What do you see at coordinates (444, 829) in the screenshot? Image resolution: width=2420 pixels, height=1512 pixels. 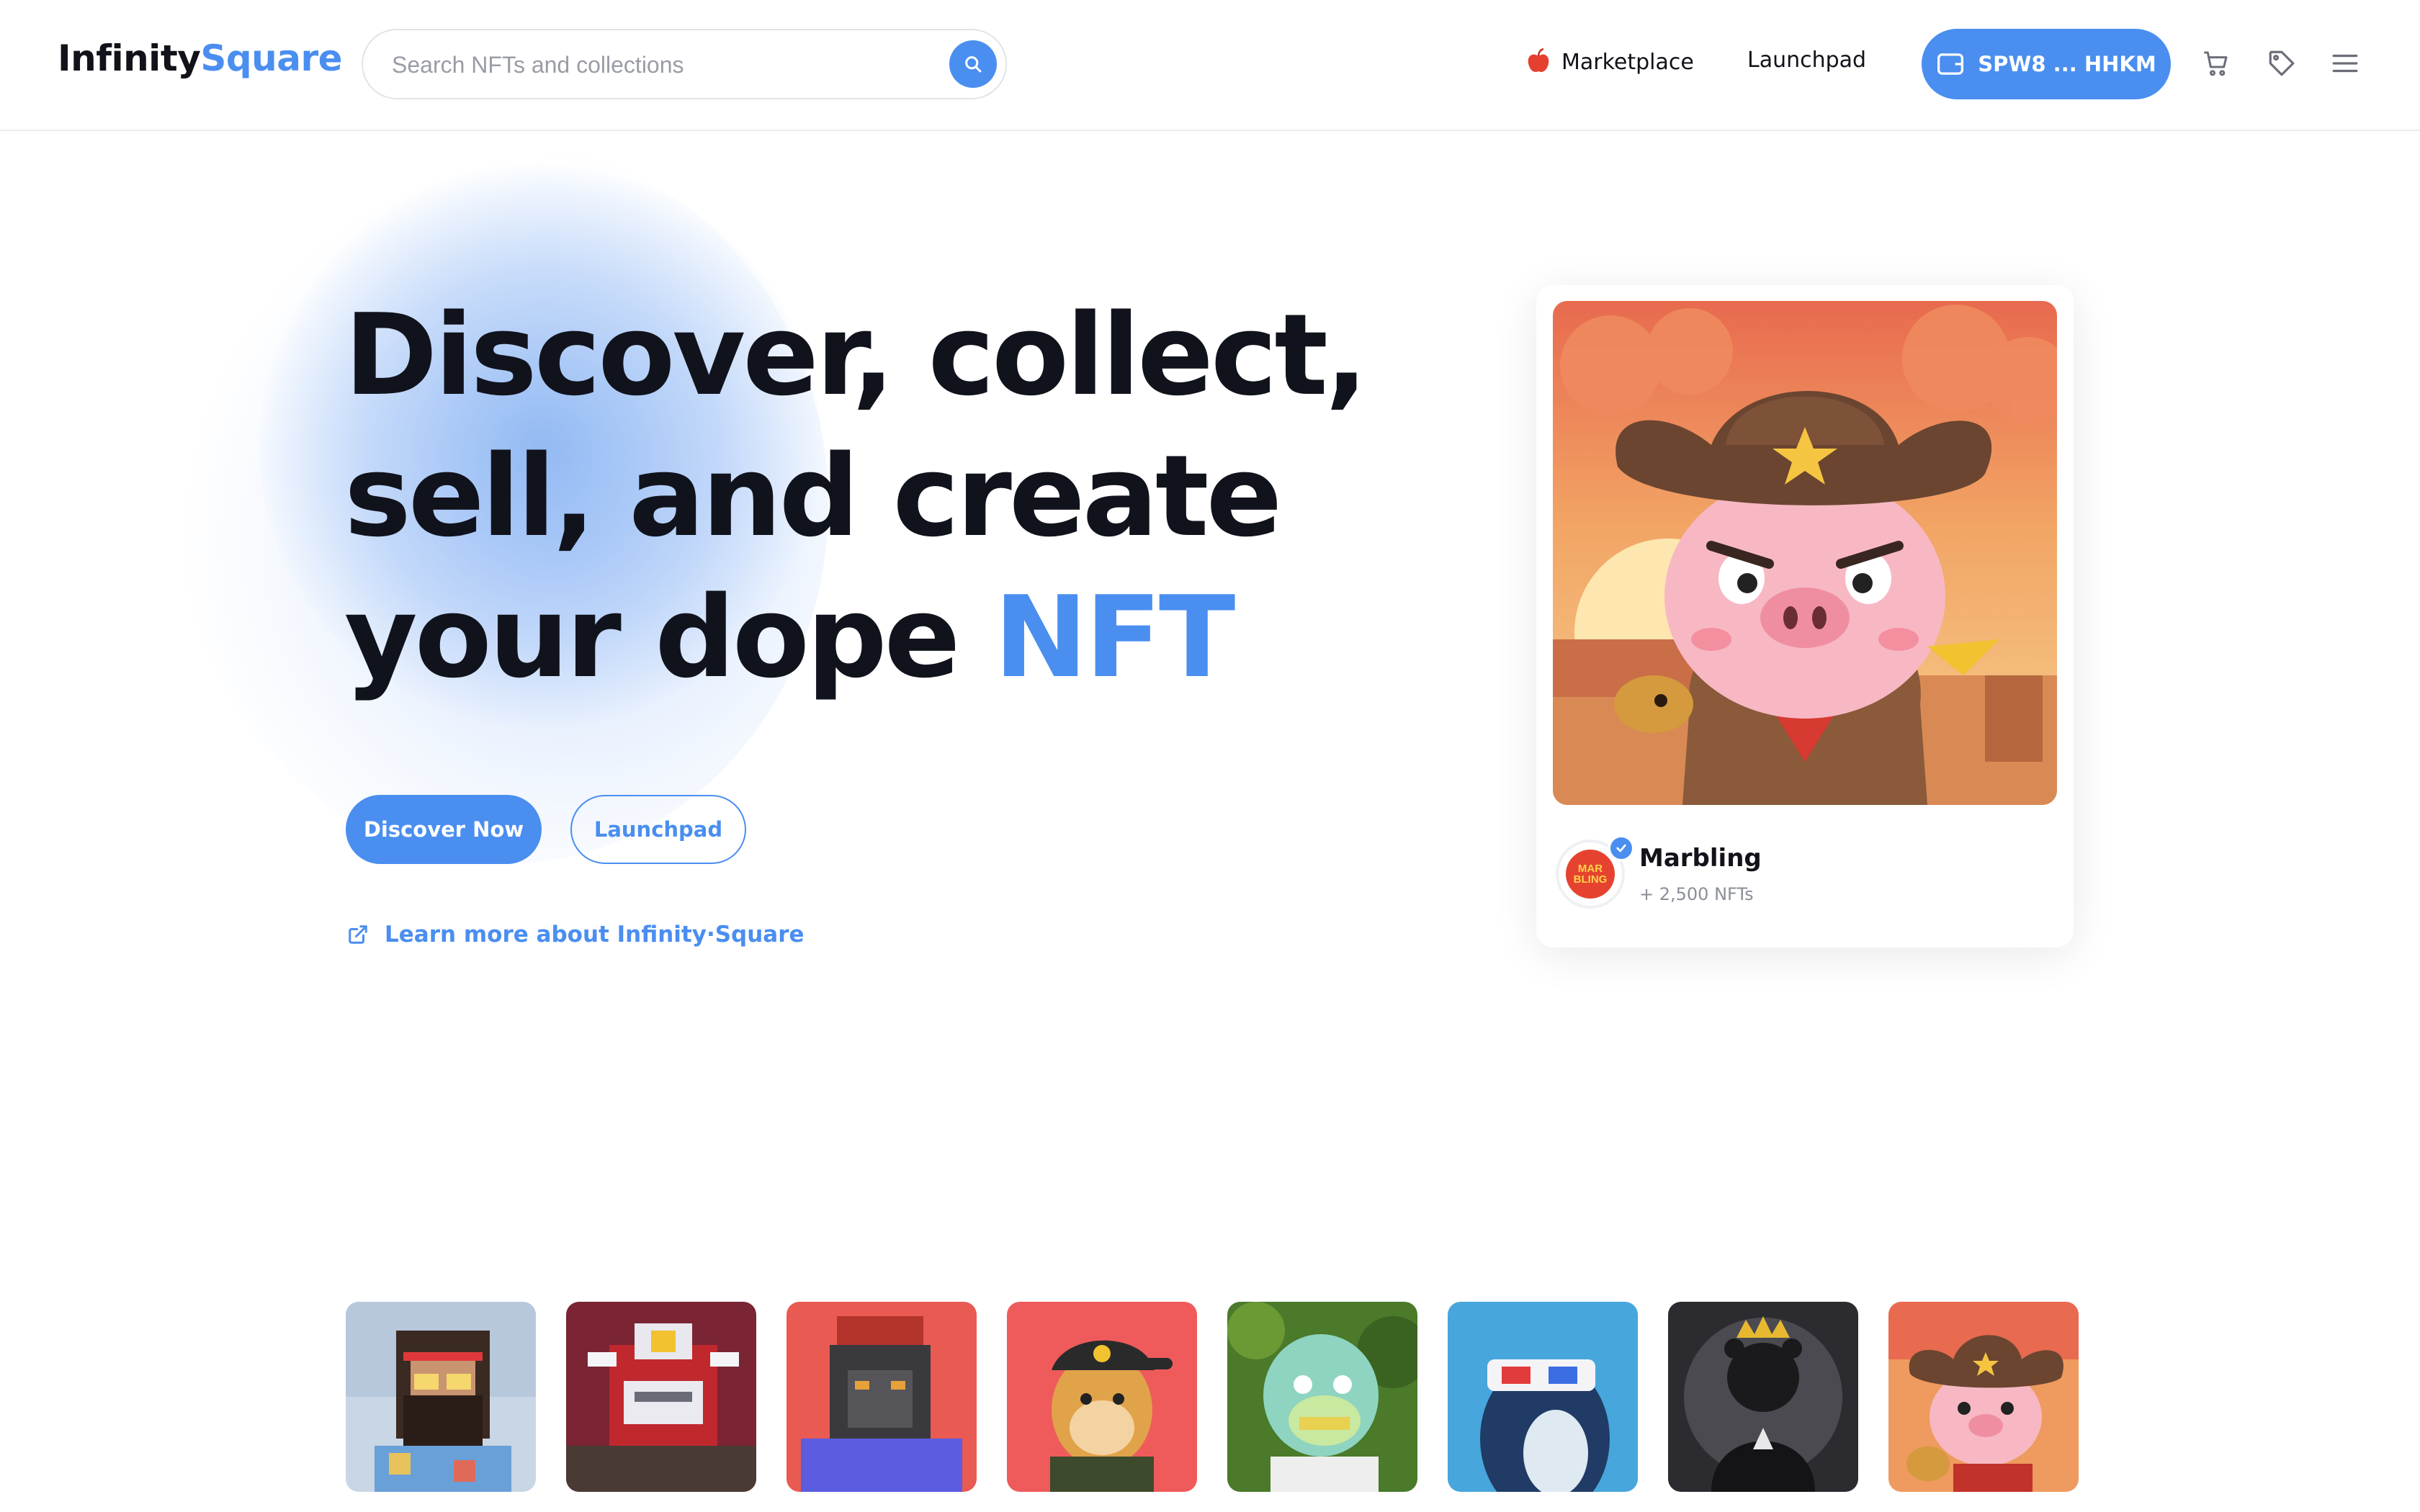 I see `discover-now-button: Discover Now` at bounding box center [444, 829].